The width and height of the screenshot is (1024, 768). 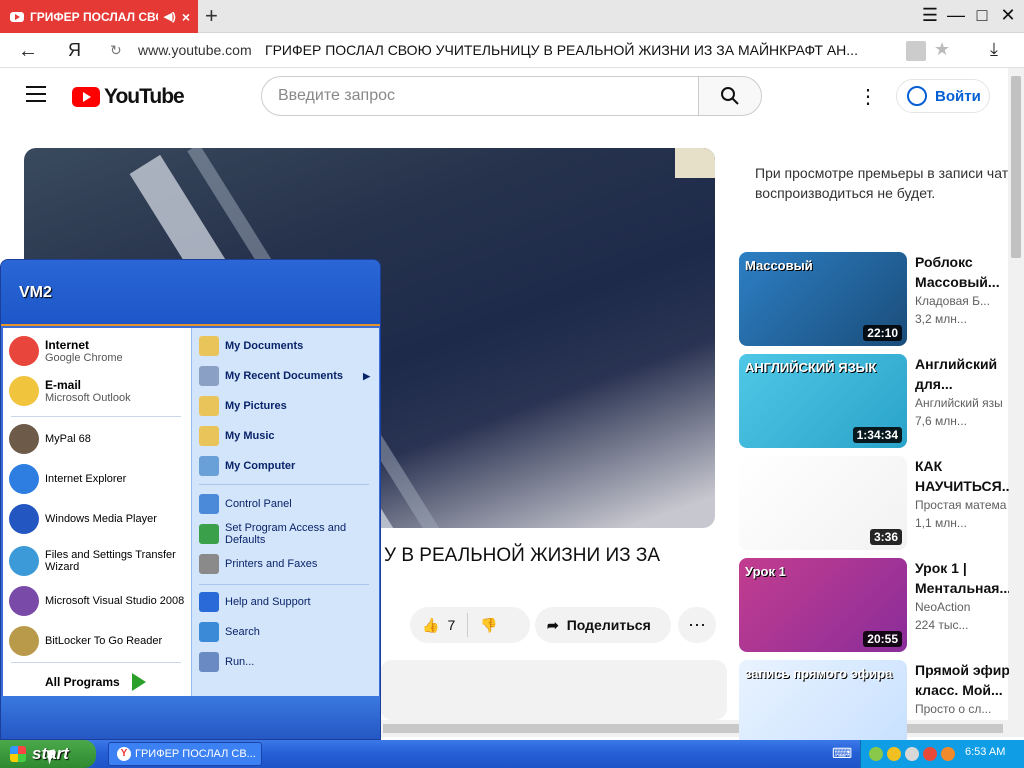 I want to click on start-menu-username: VM2, so click(x=35, y=292).